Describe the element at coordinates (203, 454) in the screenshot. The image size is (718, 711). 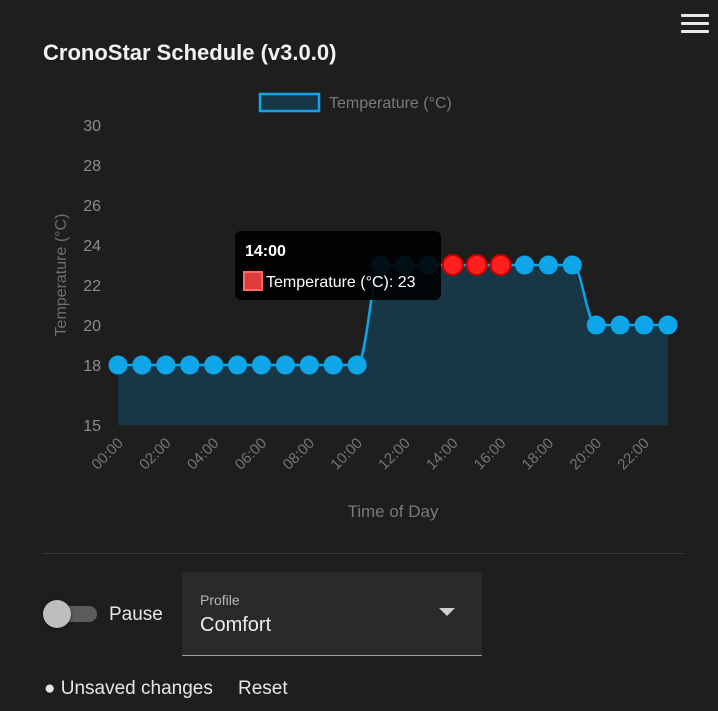
I see `x-tick-label: 04:00` at that location.